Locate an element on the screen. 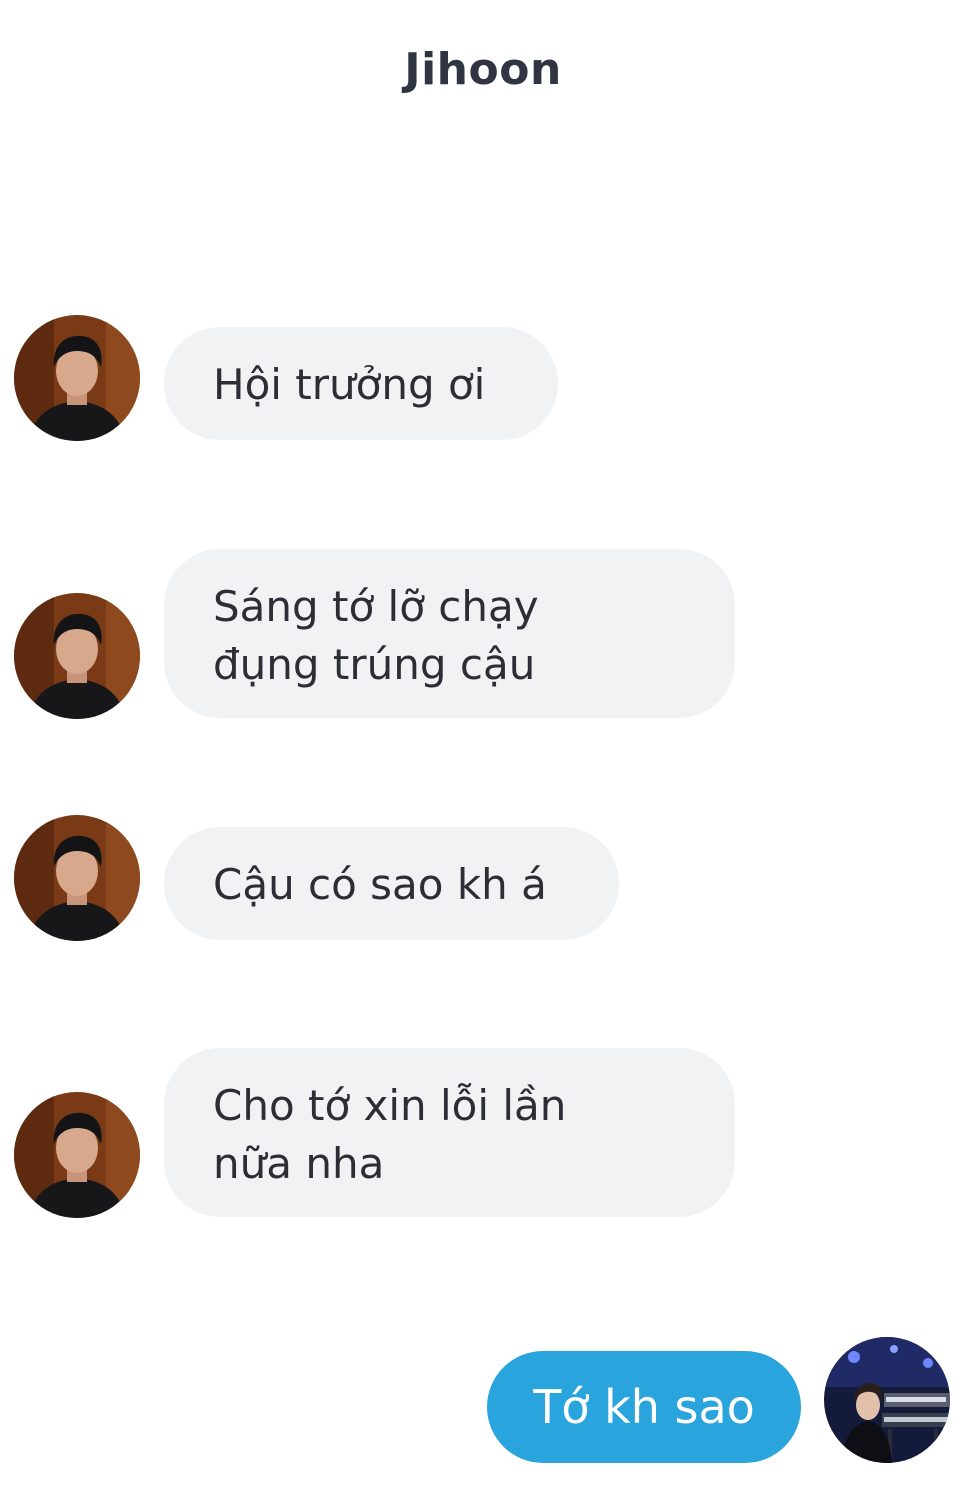  message-bubble-incoming: Cho tớ xin lỗi lần nữa nha is located at coordinates (449, 1132).